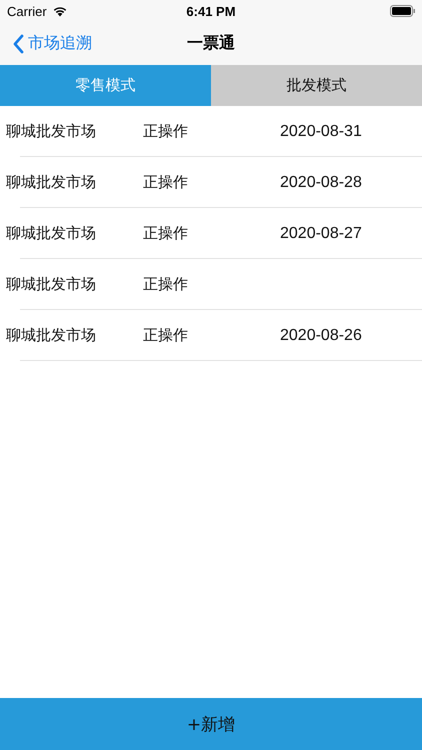 Image resolution: width=422 pixels, height=750 pixels. I want to click on carrier-name: Carrier, so click(27, 11).